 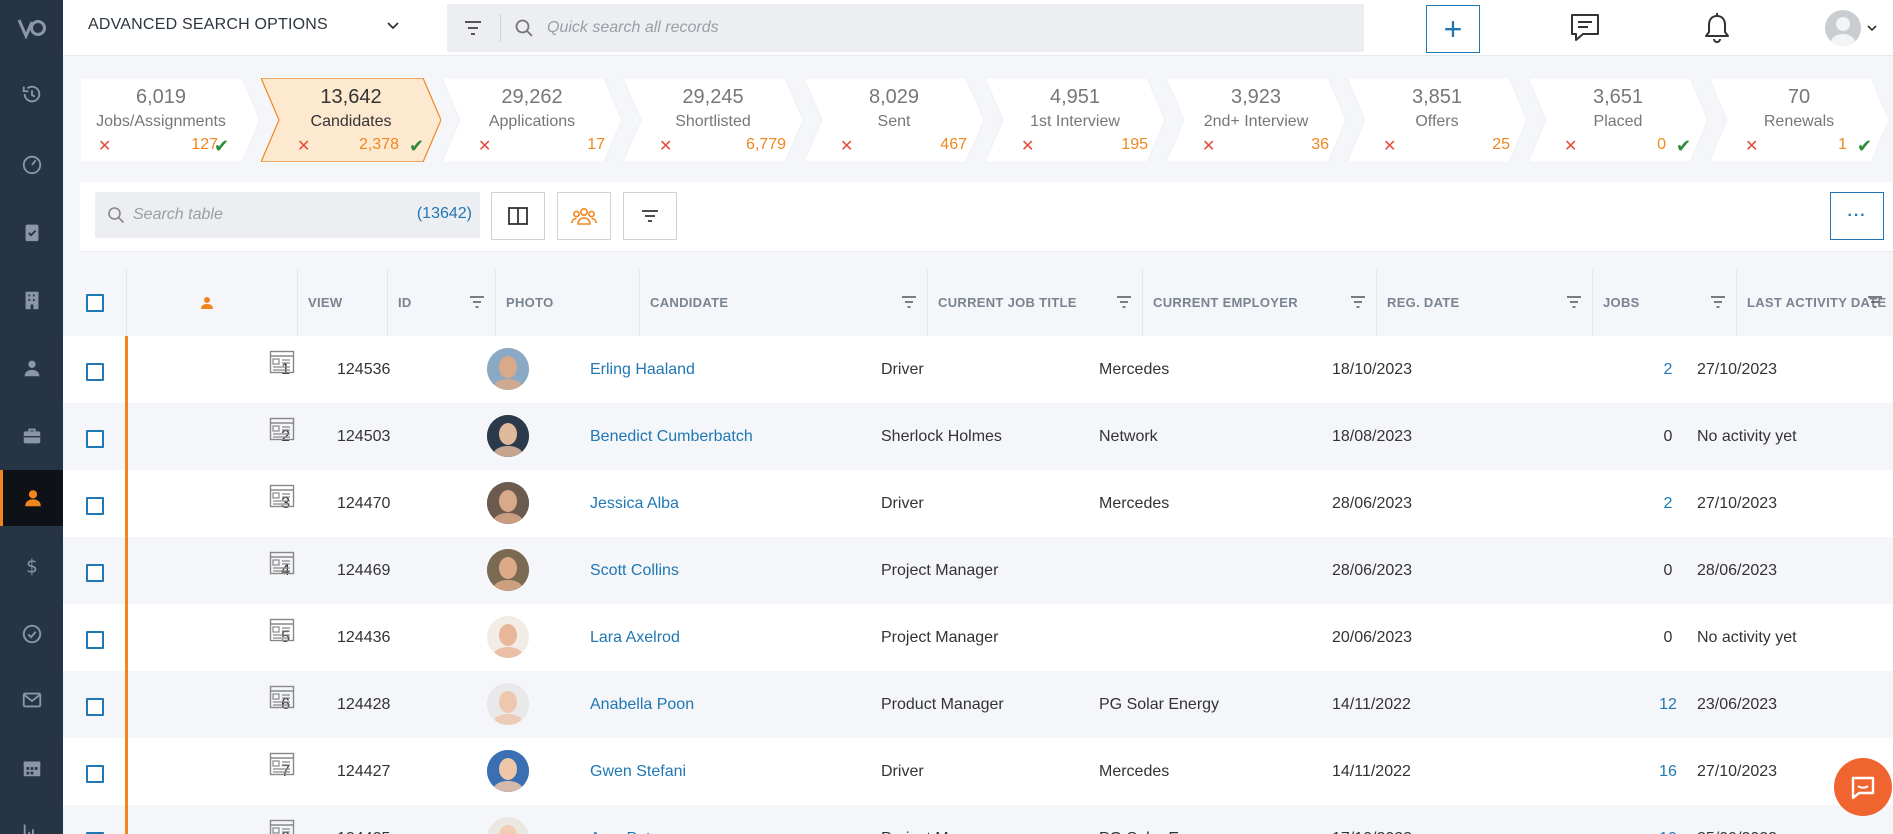 I want to click on stage-subcount: 467, so click(x=953, y=145).